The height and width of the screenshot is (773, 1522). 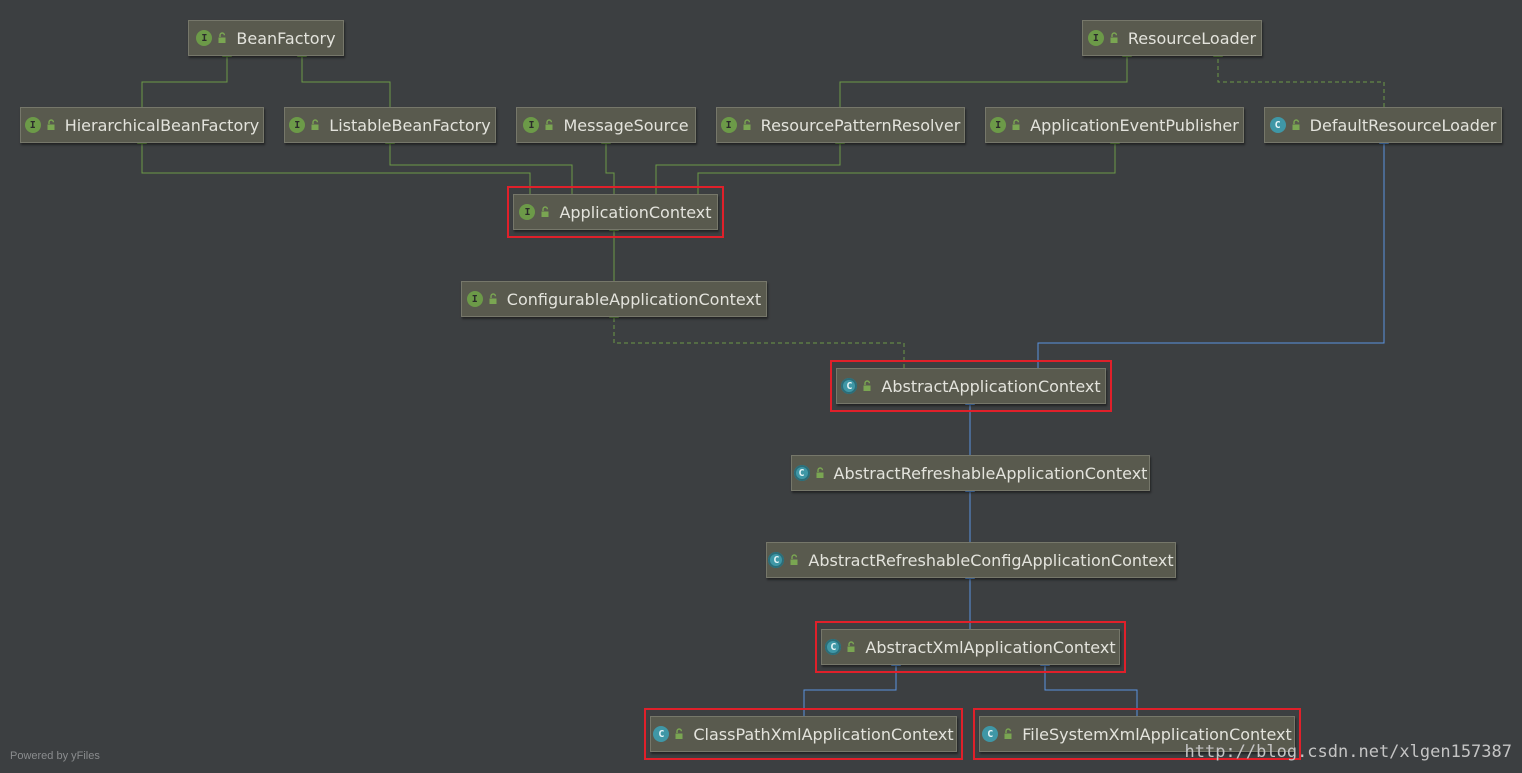 I want to click on node-label: BeanFactory, so click(x=286, y=38).